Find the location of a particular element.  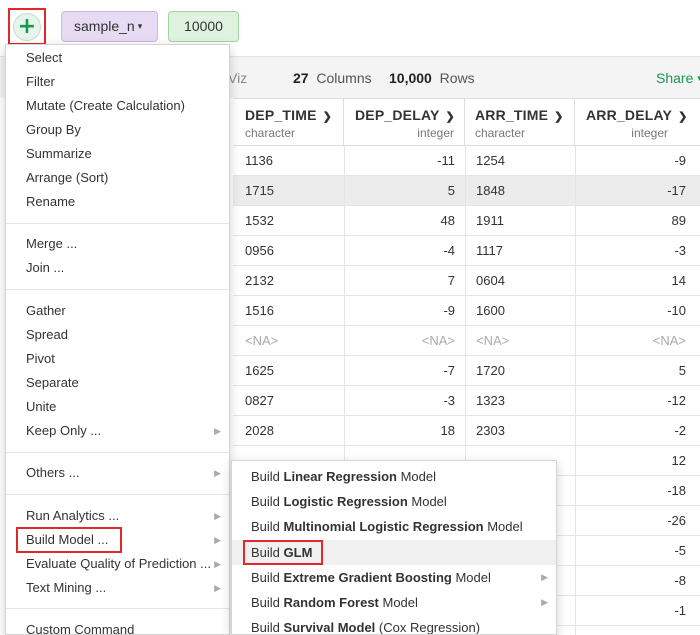

table-cell: 0827 is located at coordinates (259, 400).